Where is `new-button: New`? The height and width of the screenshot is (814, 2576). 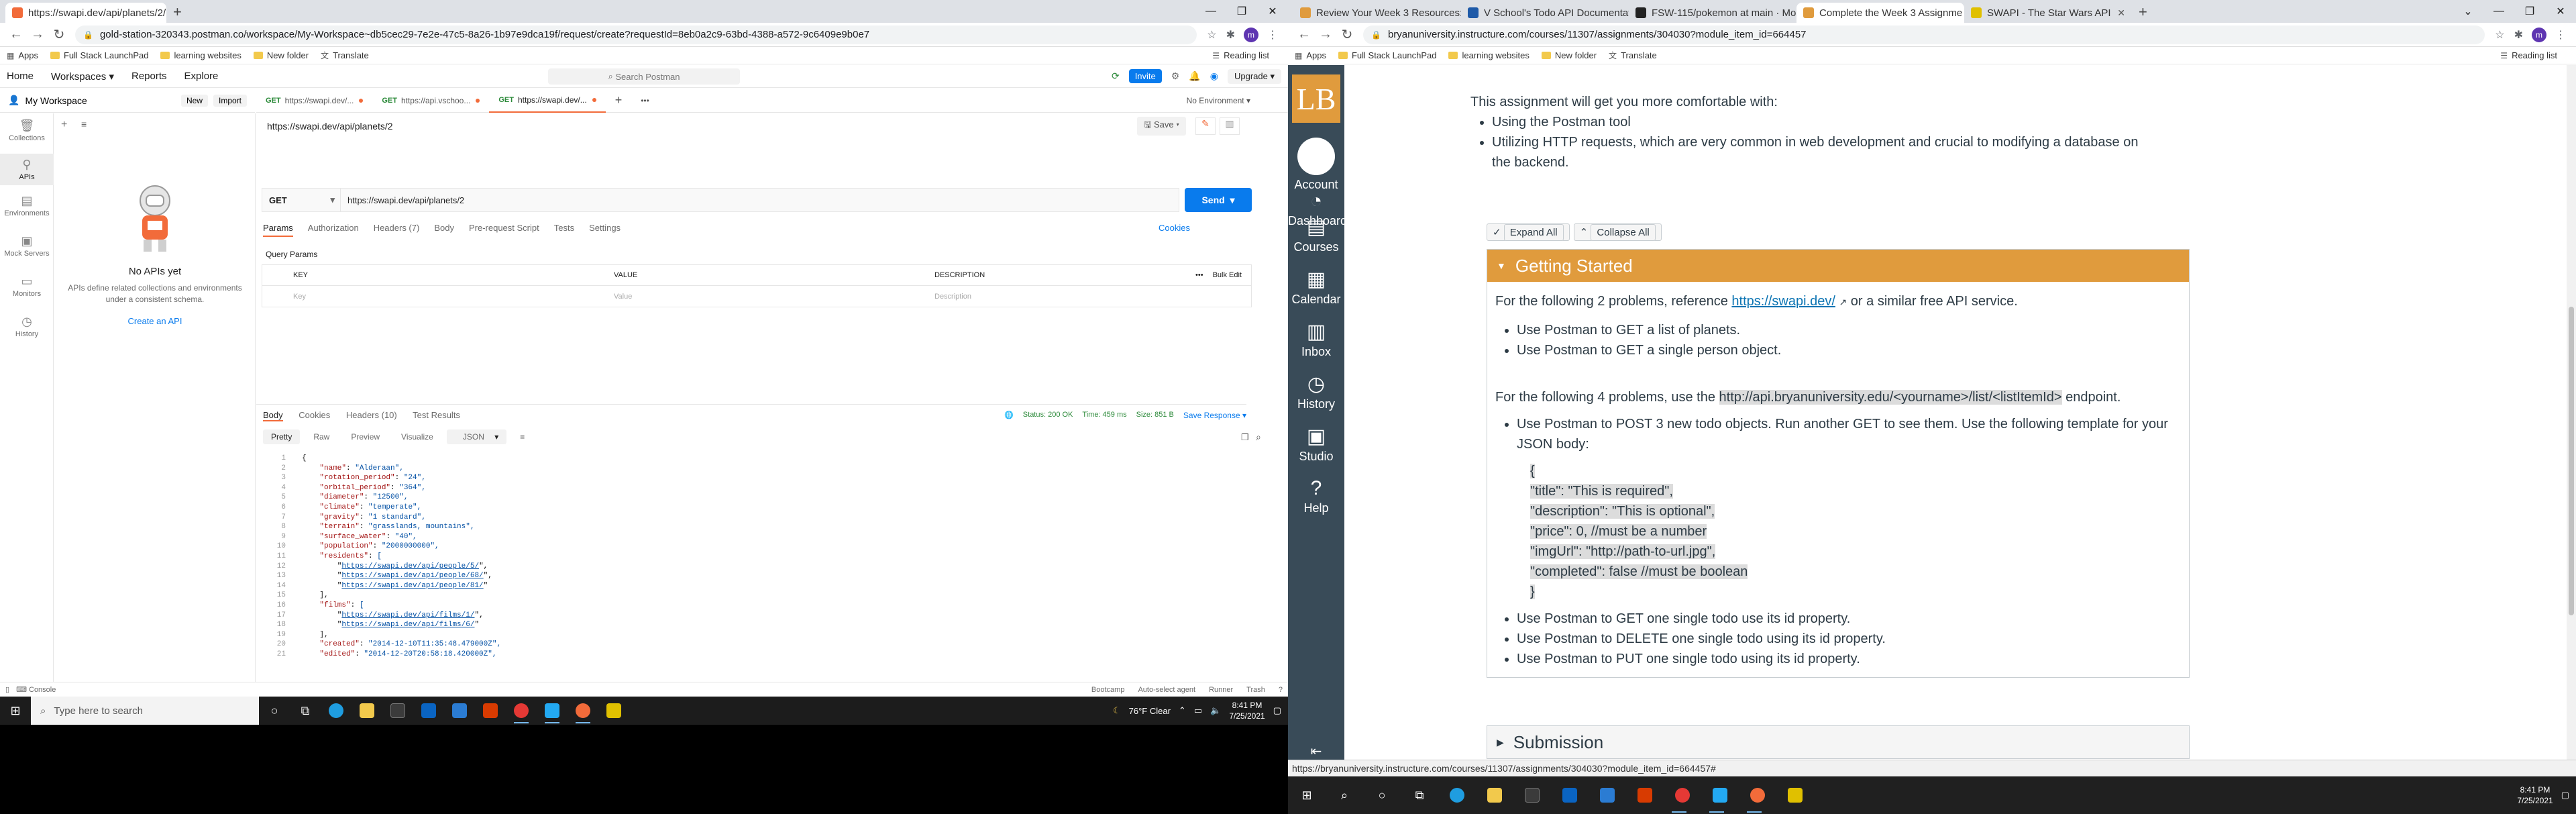 new-button: New is located at coordinates (194, 100).